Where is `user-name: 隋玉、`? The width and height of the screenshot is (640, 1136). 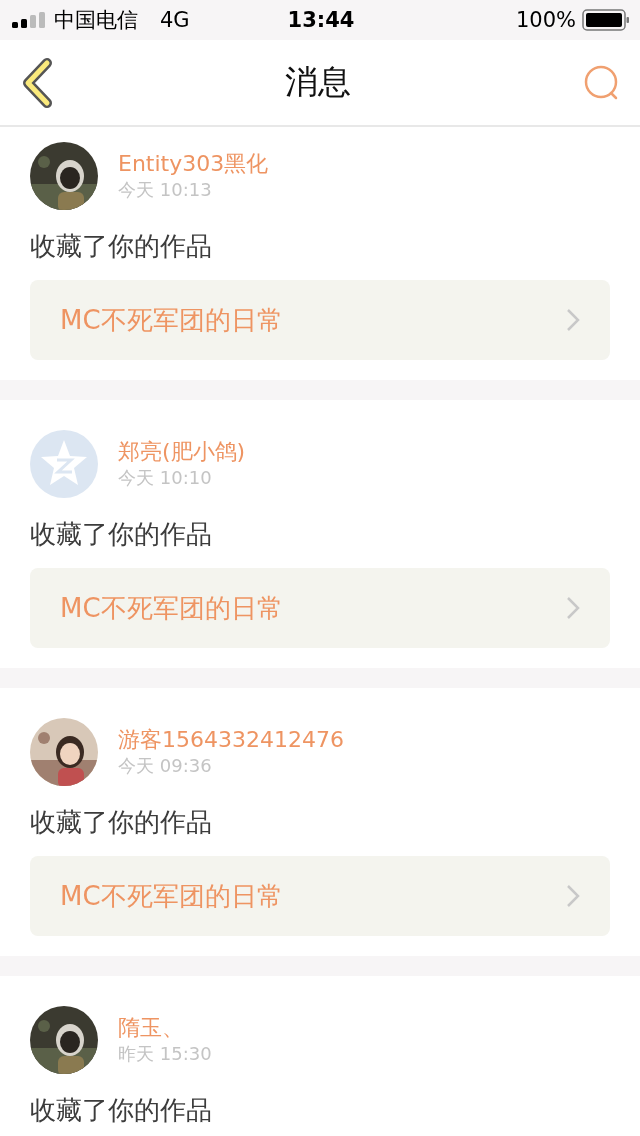
user-name: 隋玉、 is located at coordinates (165, 1028).